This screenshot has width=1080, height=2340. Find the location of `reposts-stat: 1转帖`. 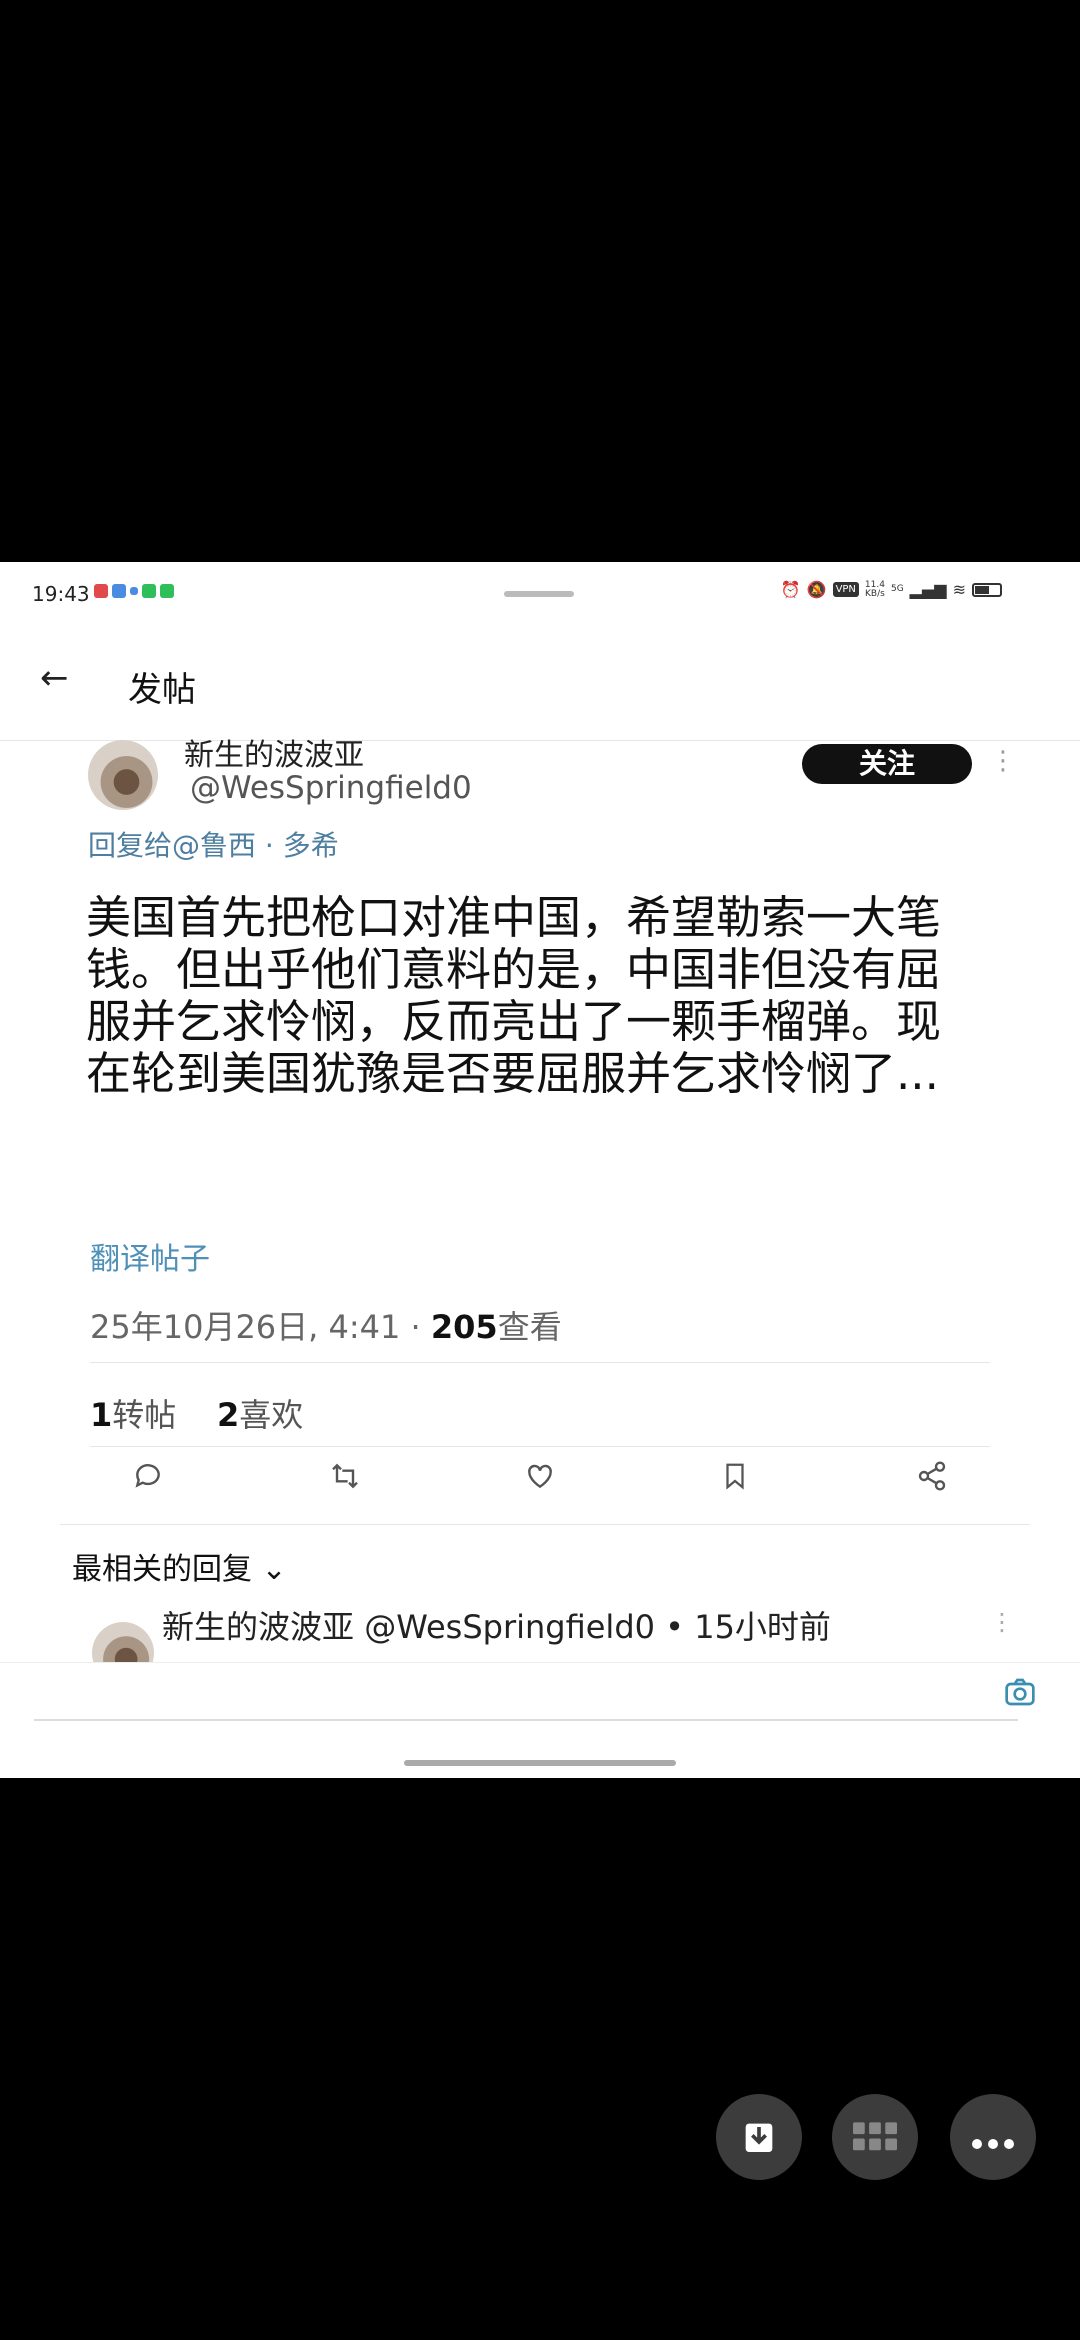

reposts-stat: 1转帖 is located at coordinates (133, 1415).